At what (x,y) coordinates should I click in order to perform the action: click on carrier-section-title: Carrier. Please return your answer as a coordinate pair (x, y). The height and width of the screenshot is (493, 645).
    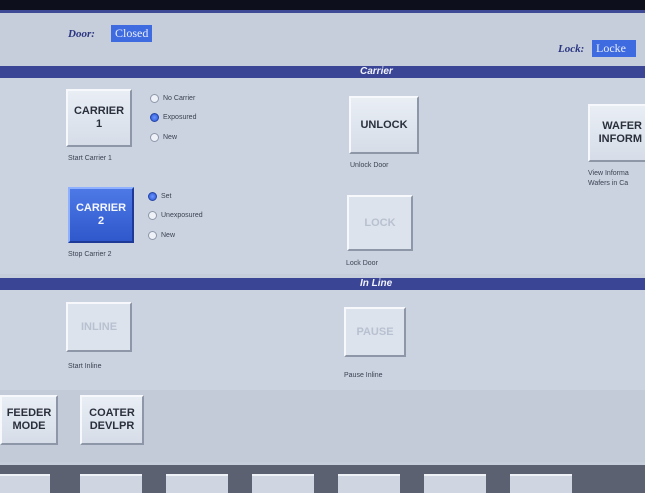
    Looking at the image, I should click on (376, 71).